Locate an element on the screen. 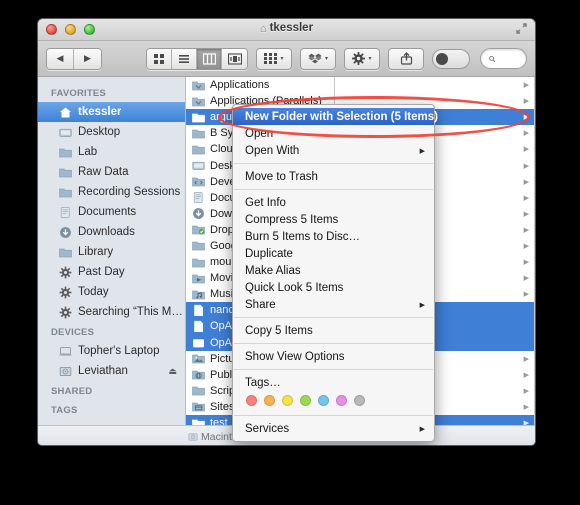 The width and height of the screenshot is (580, 505). sidebar-item-label: Desktop is located at coordinates (99, 132).